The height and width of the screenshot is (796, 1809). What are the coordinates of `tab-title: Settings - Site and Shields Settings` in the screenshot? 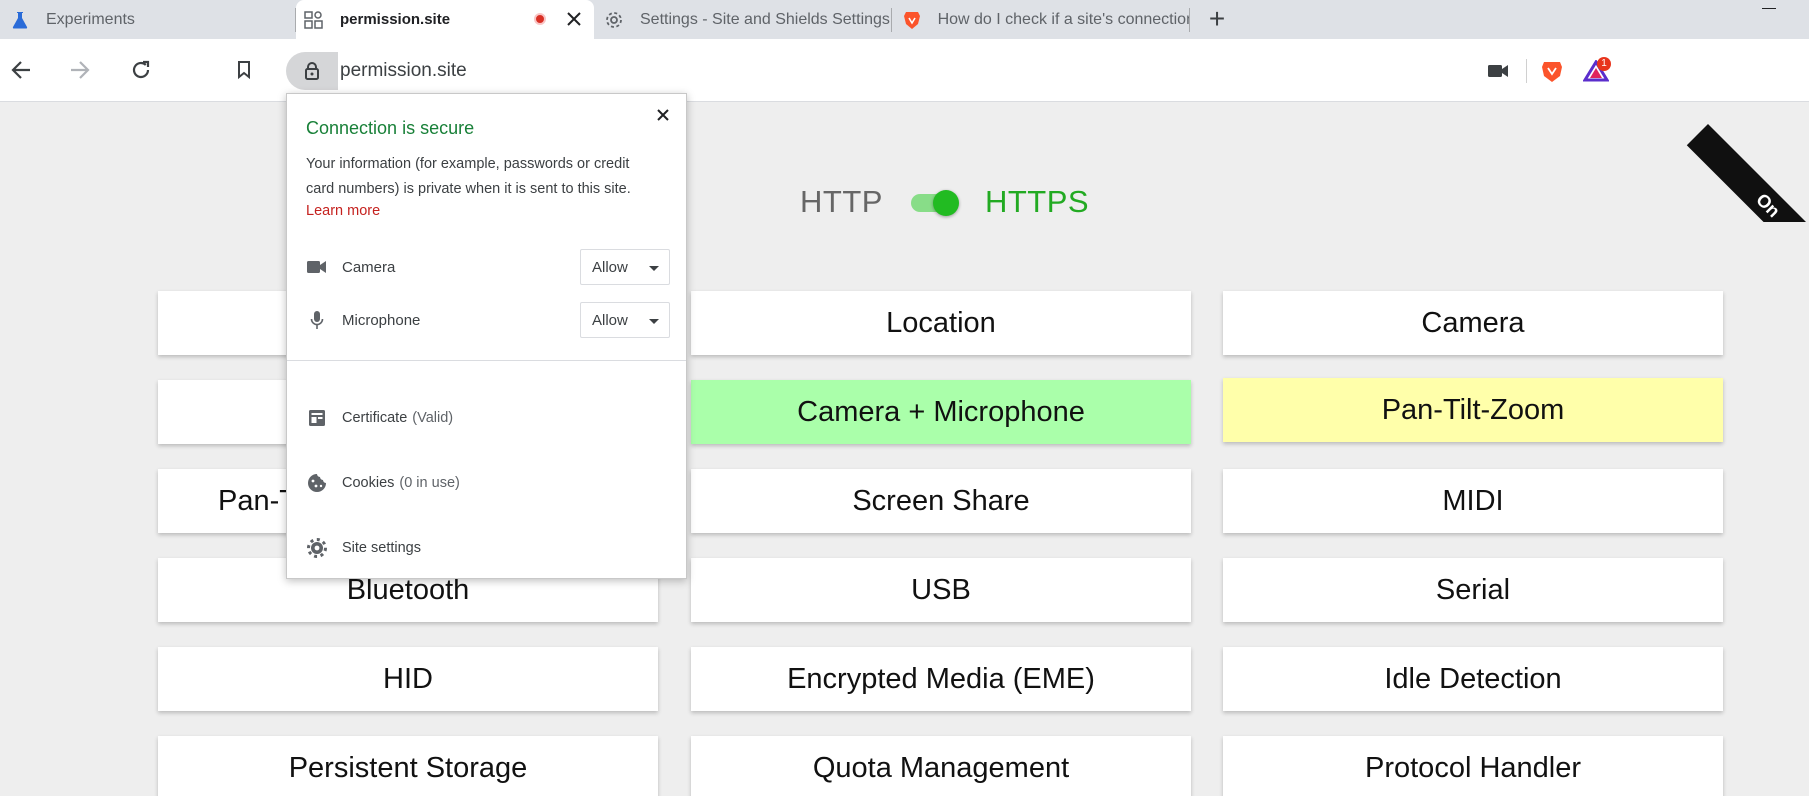 It's located at (765, 19).